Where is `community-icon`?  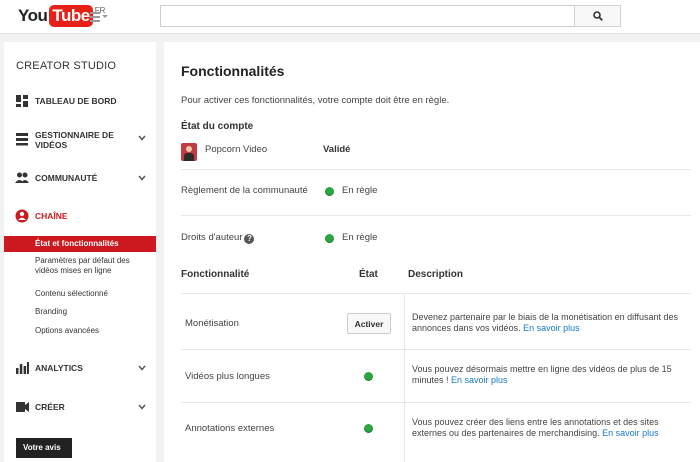
community-icon is located at coordinates (22, 177).